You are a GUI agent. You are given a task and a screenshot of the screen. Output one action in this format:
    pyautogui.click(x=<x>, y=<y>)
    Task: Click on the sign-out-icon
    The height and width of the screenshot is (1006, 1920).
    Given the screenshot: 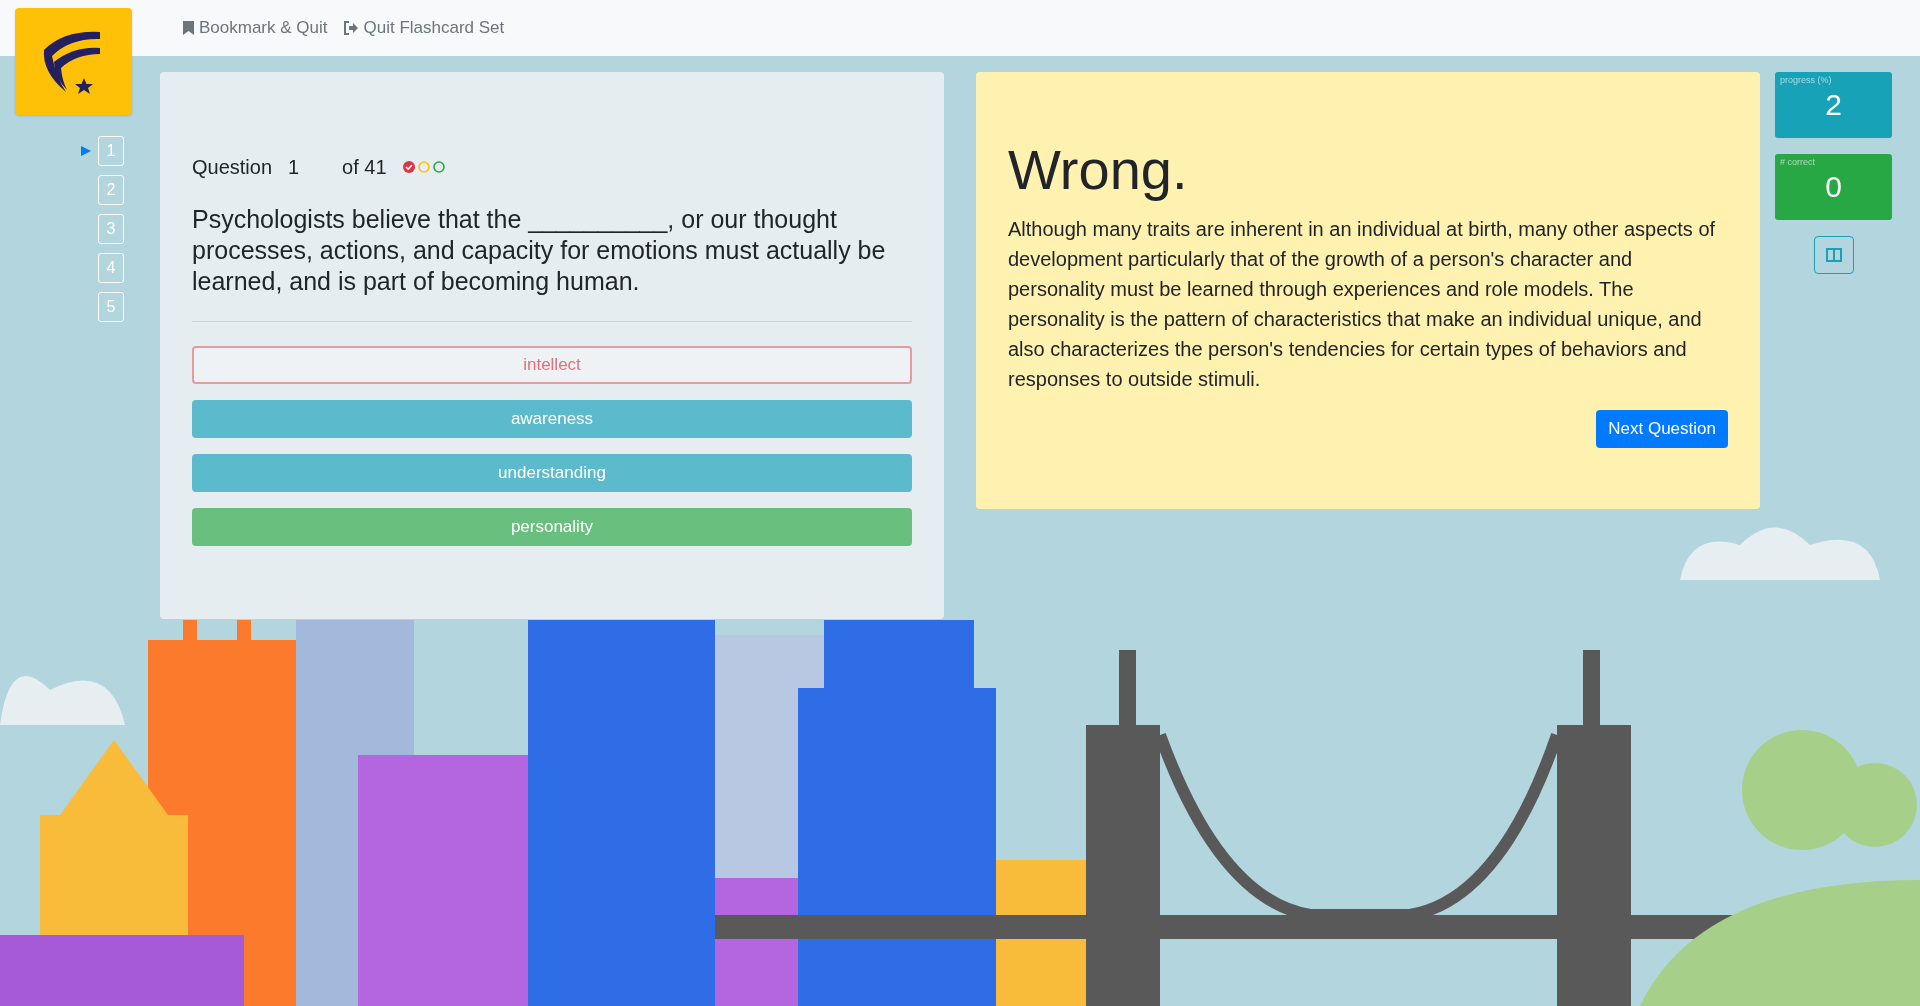 What is the action you would take?
    pyautogui.click(x=351, y=28)
    